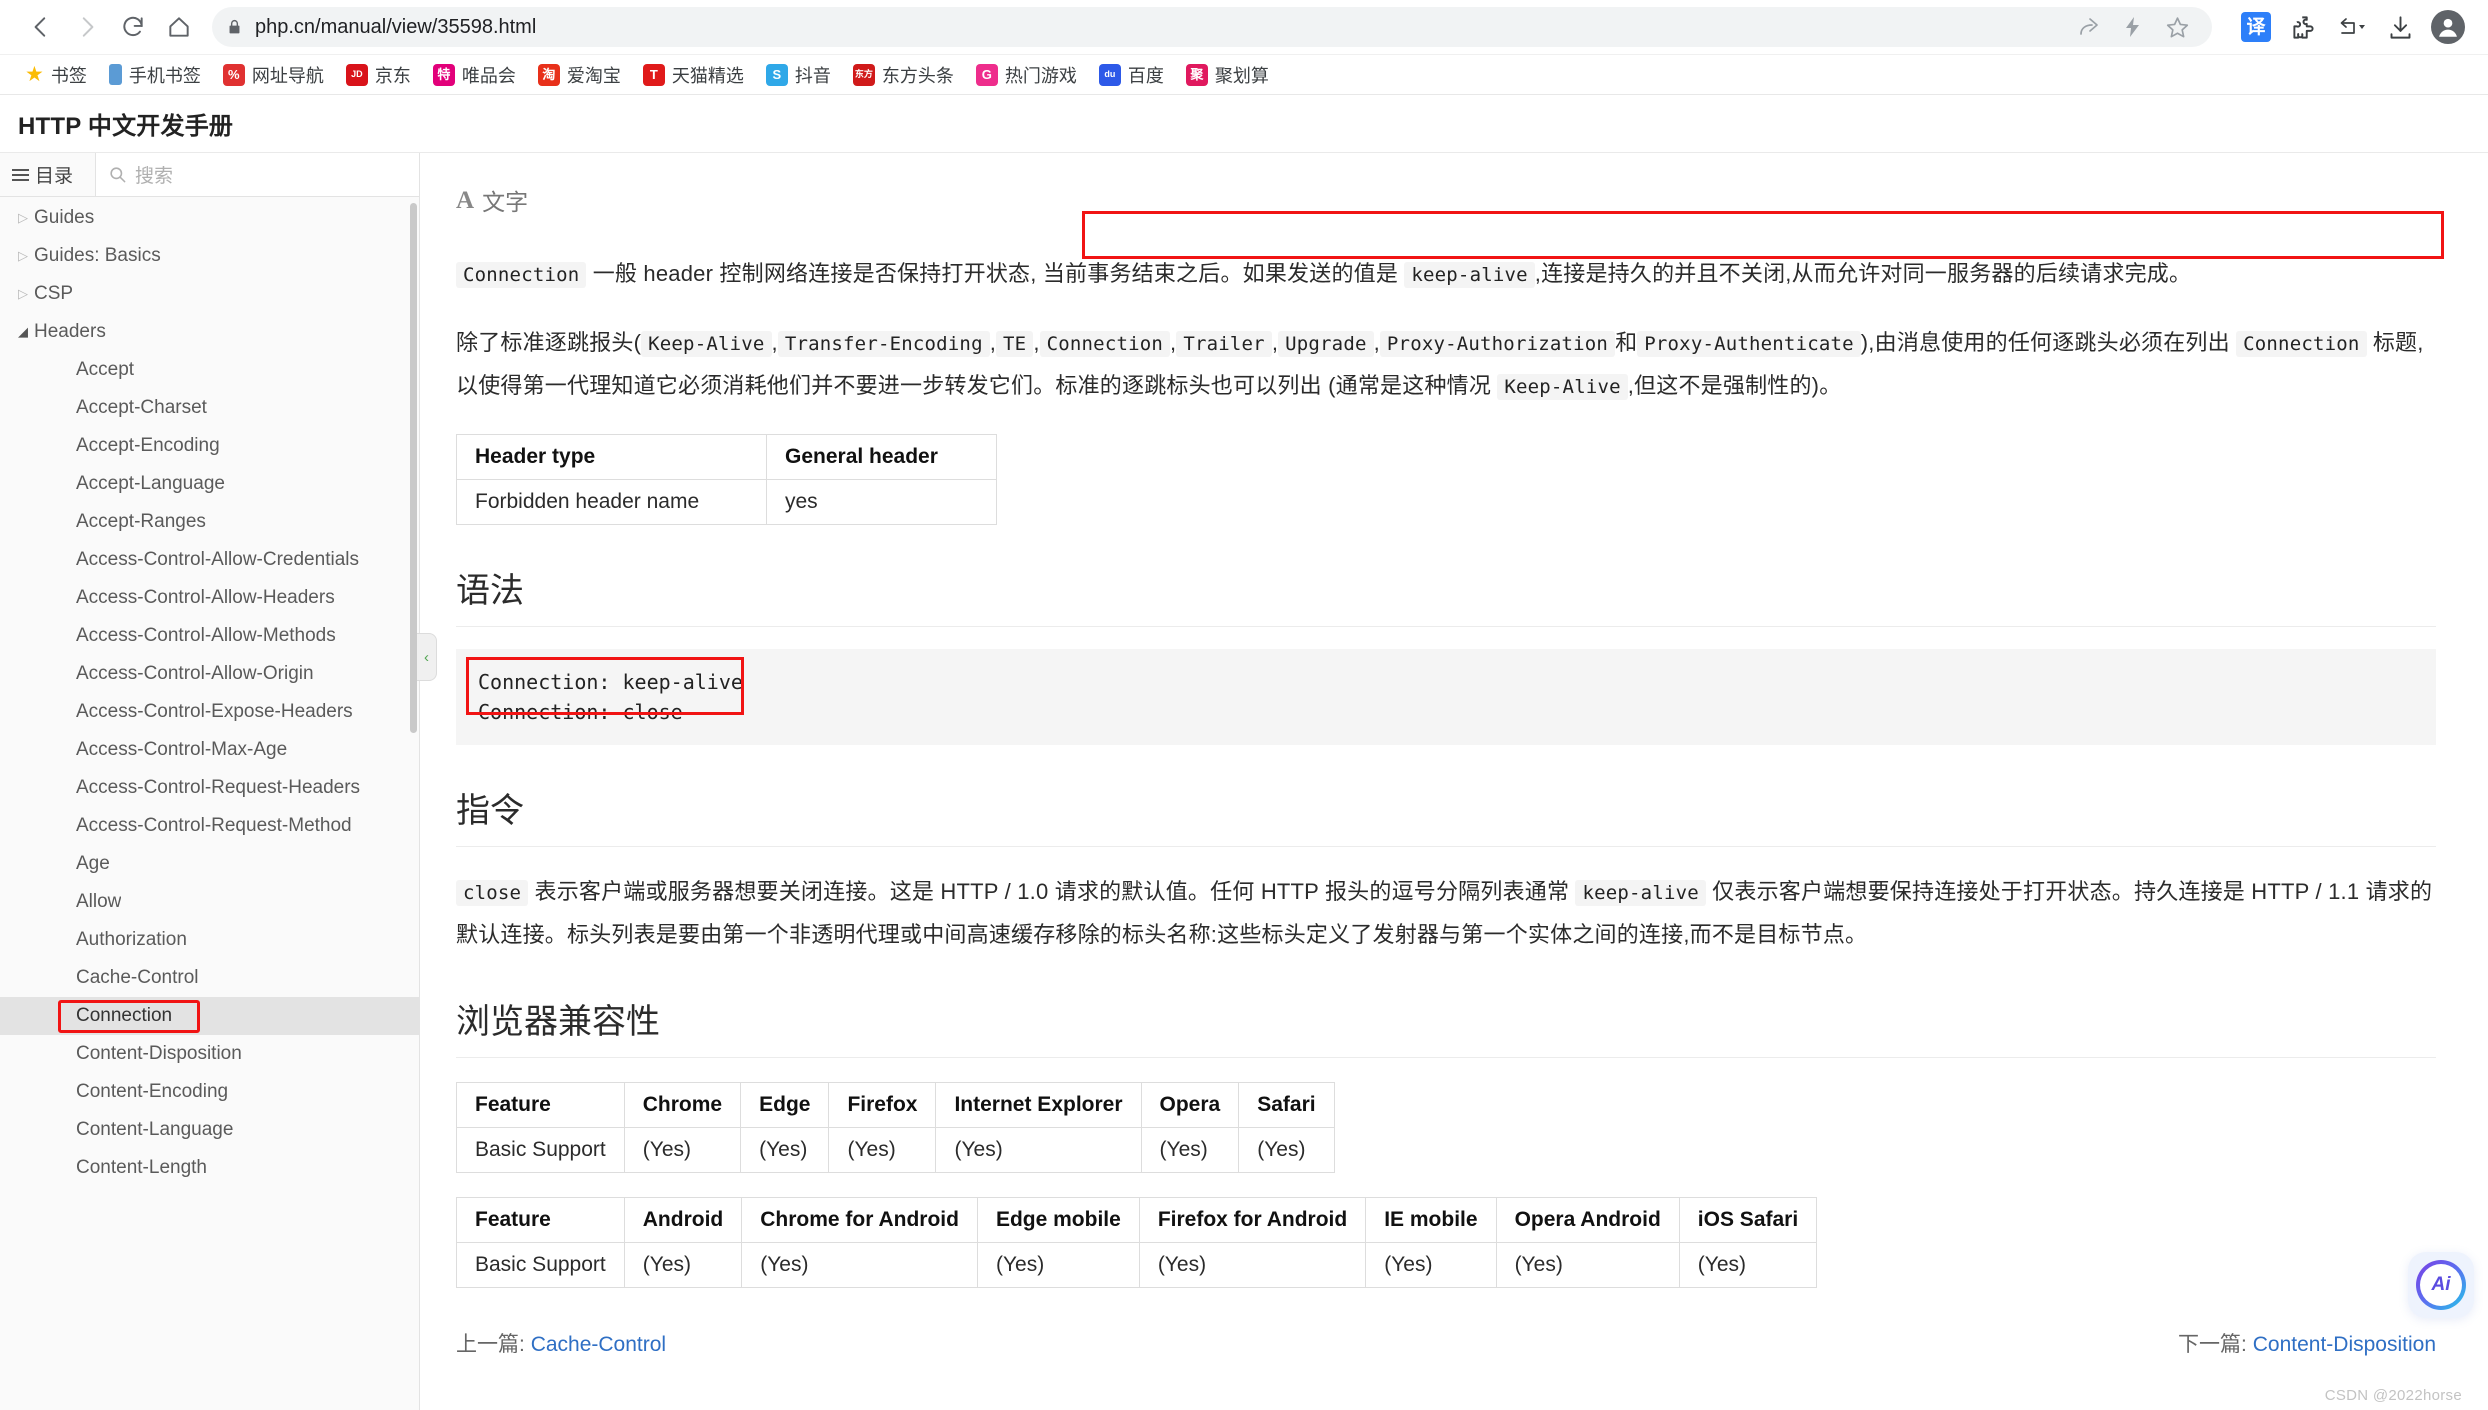 The height and width of the screenshot is (1410, 2488). I want to click on table-cell: (Yes), so click(859, 1265).